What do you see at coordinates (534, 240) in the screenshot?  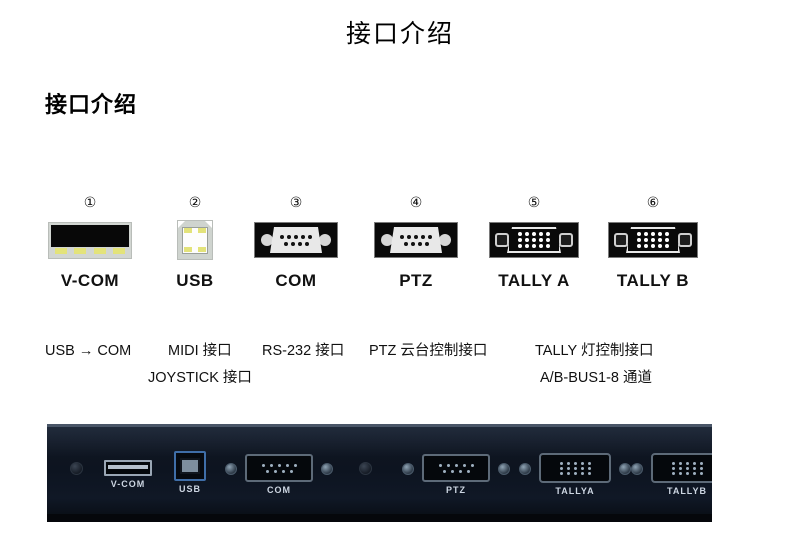 I see `hd15-port-icon-tally-a` at bounding box center [534, 240].